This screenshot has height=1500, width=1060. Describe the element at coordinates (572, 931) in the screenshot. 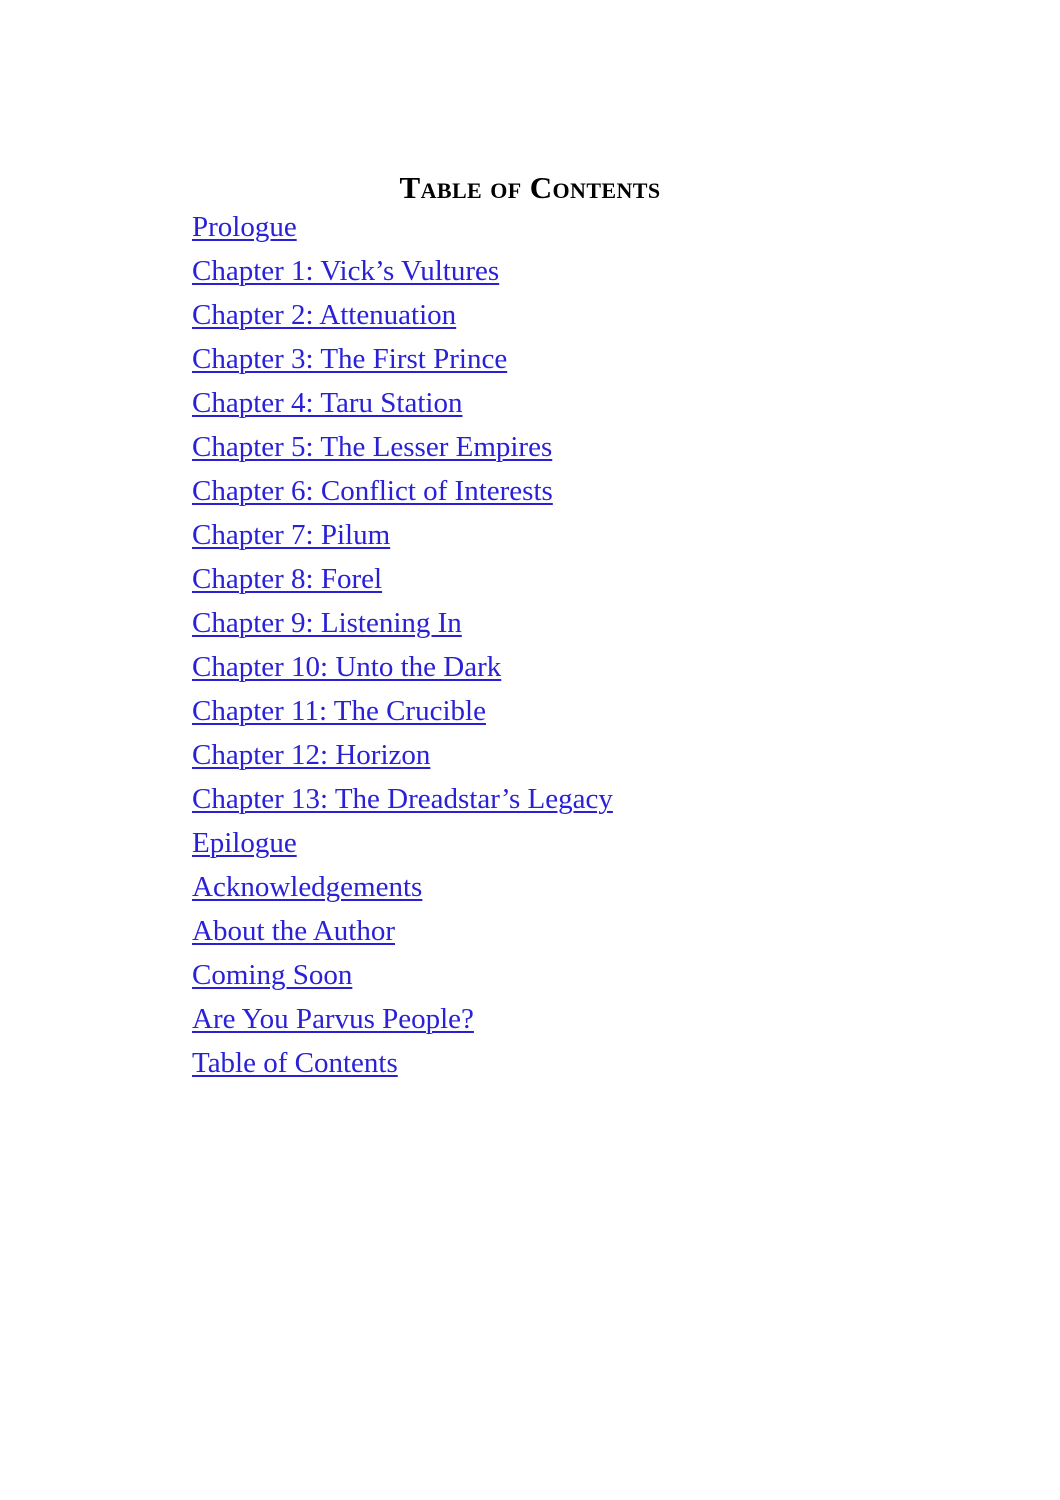

I see `list-item: About the Author` at that location.